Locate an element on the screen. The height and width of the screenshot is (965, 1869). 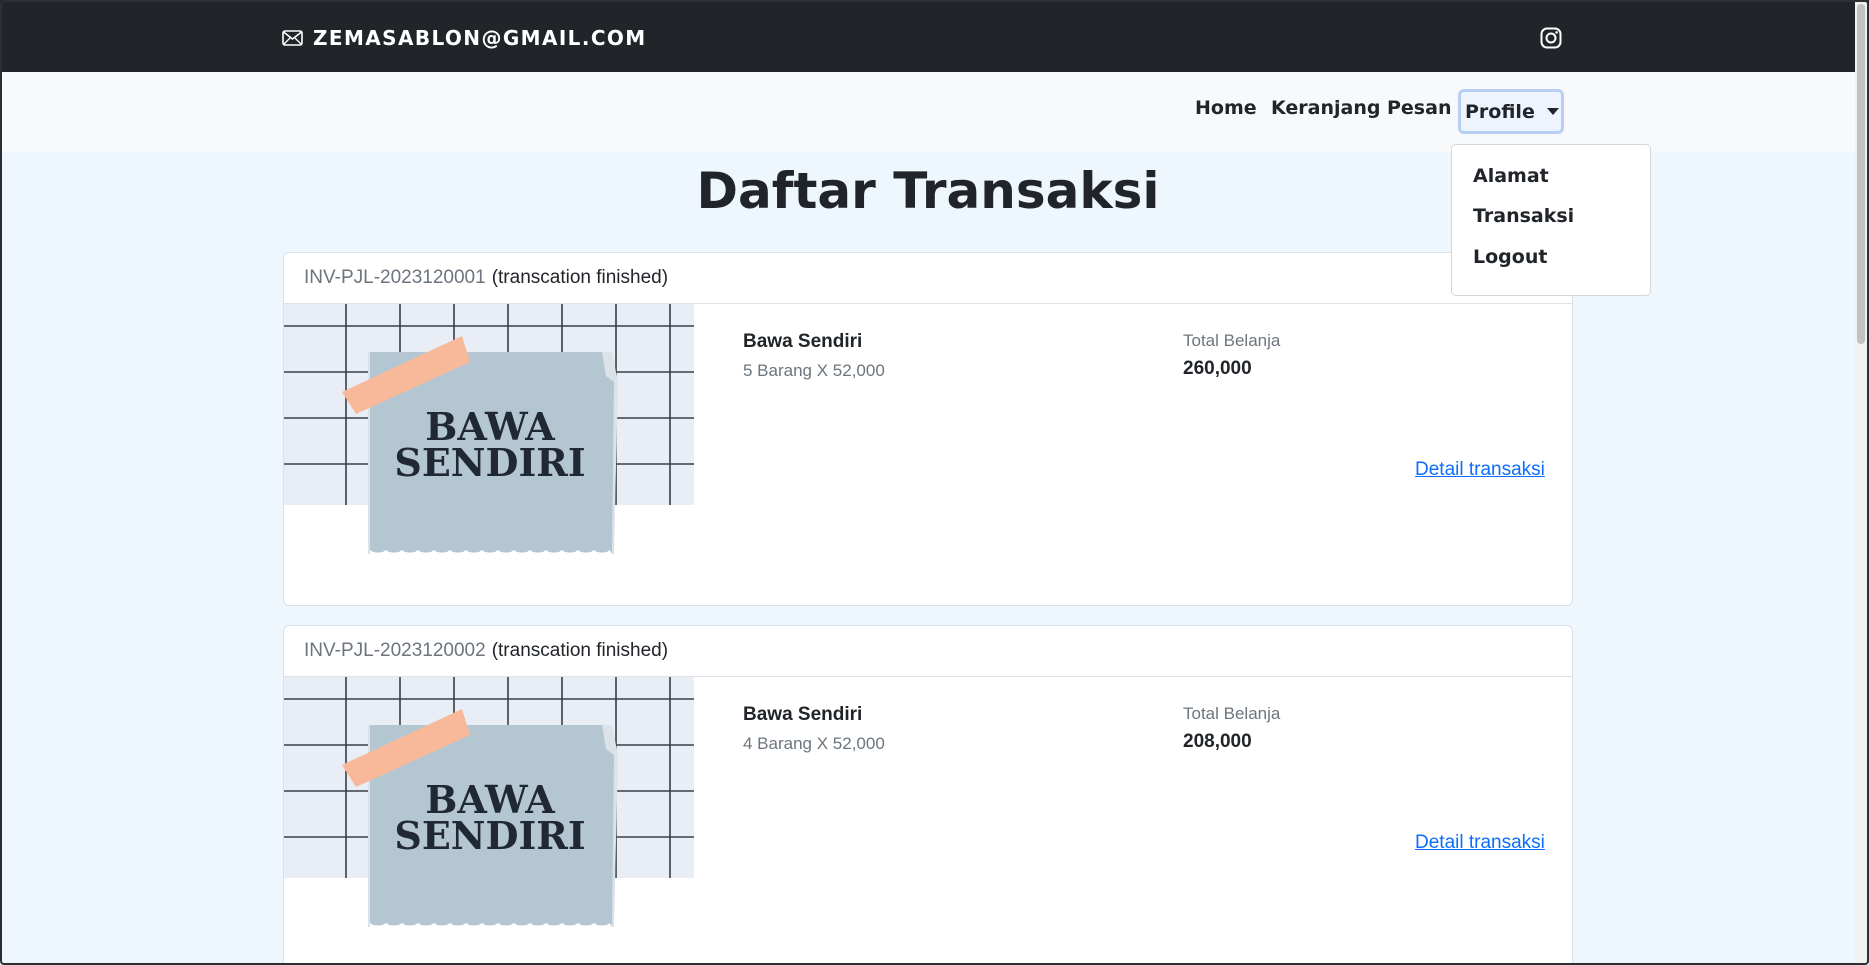
dropdown-item-alamat: Alamat is located at coordinates (1511, 176).